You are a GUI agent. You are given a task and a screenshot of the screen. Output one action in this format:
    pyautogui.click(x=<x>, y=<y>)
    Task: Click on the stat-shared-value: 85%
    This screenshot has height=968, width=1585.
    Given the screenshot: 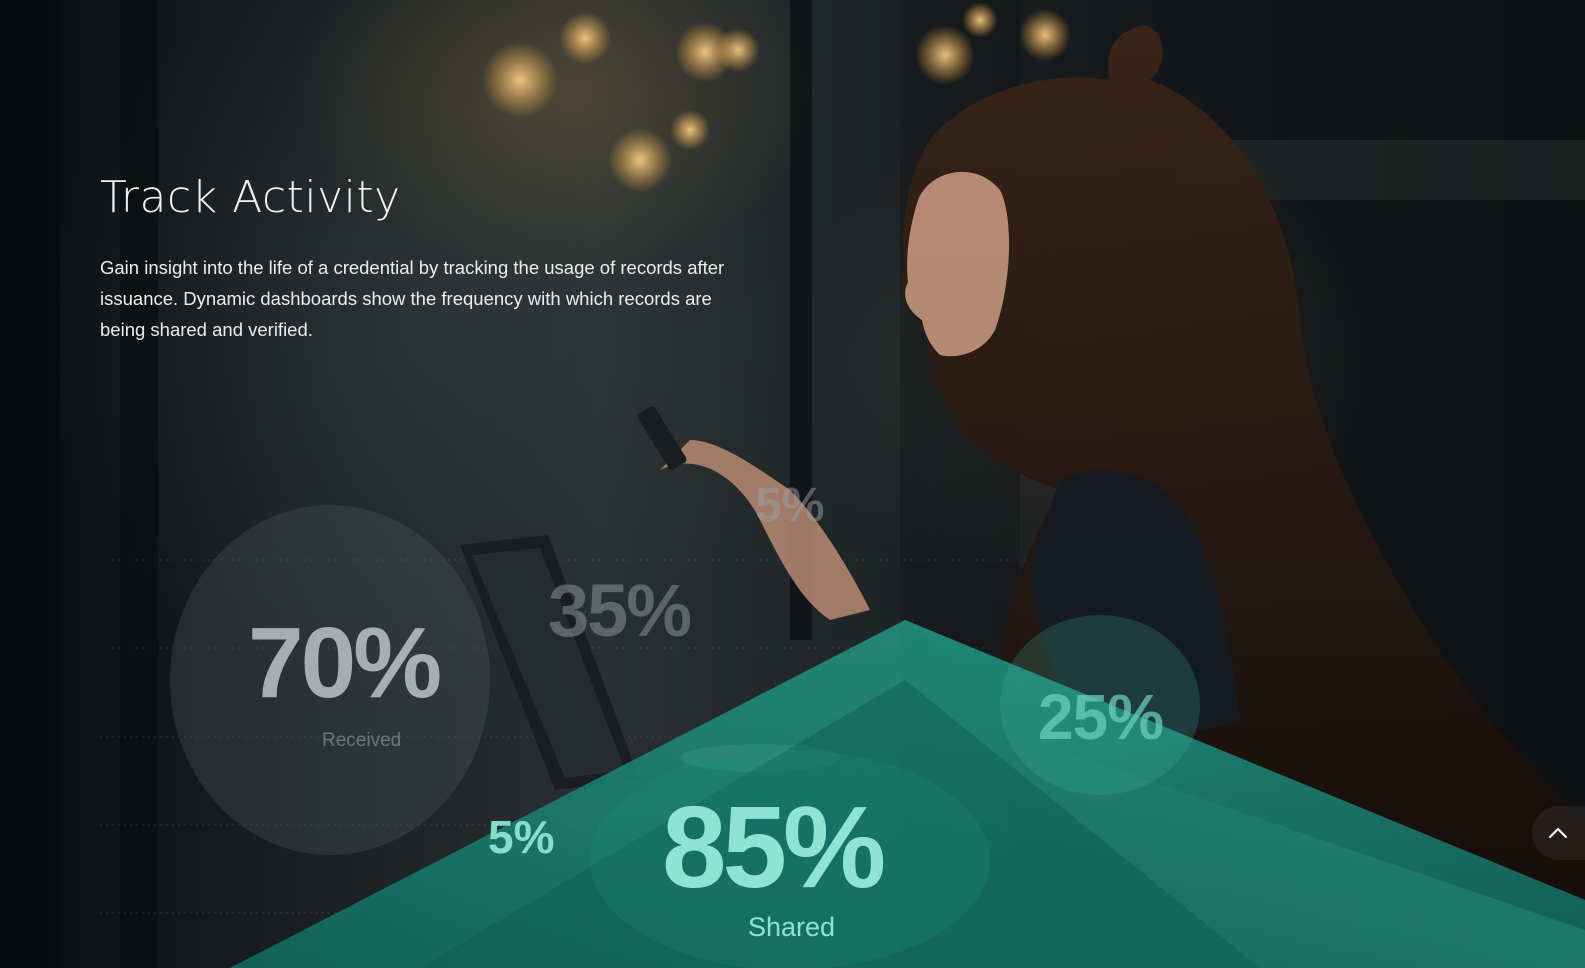 What is the action you would take?
    pyautogui.click(x=774, y=847)
    